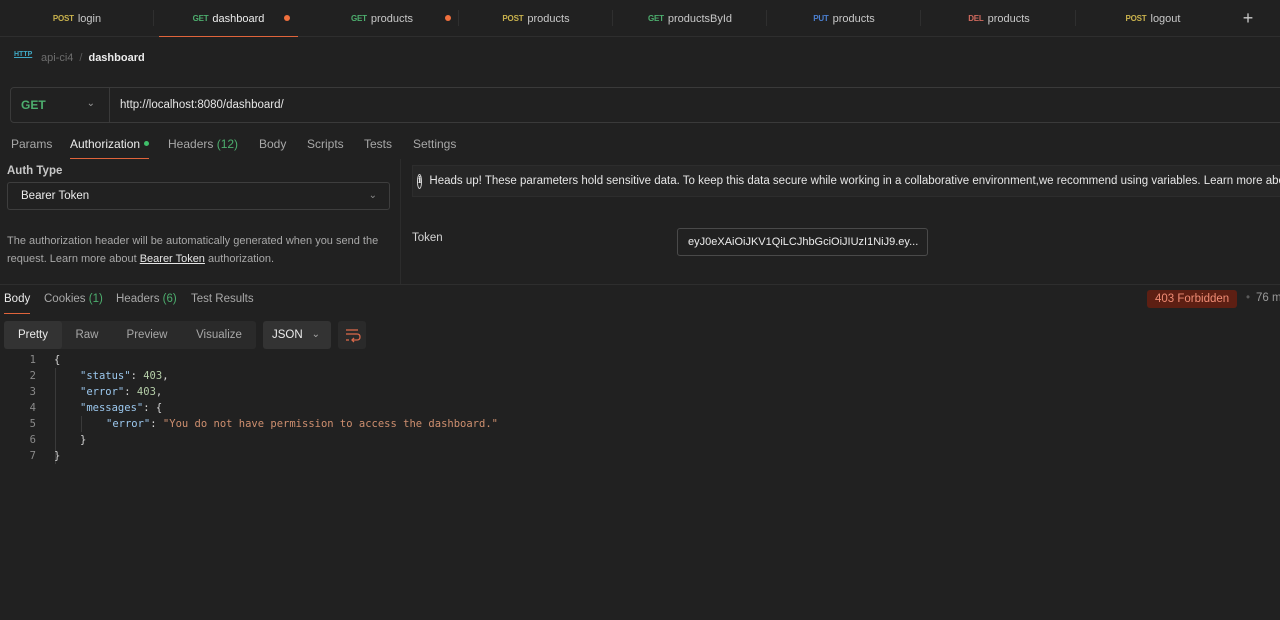  What do you see at coordinates (844, 18) in the screenshot?
I see `tab-put-products: PUT products` at bounding box center [844, 18].